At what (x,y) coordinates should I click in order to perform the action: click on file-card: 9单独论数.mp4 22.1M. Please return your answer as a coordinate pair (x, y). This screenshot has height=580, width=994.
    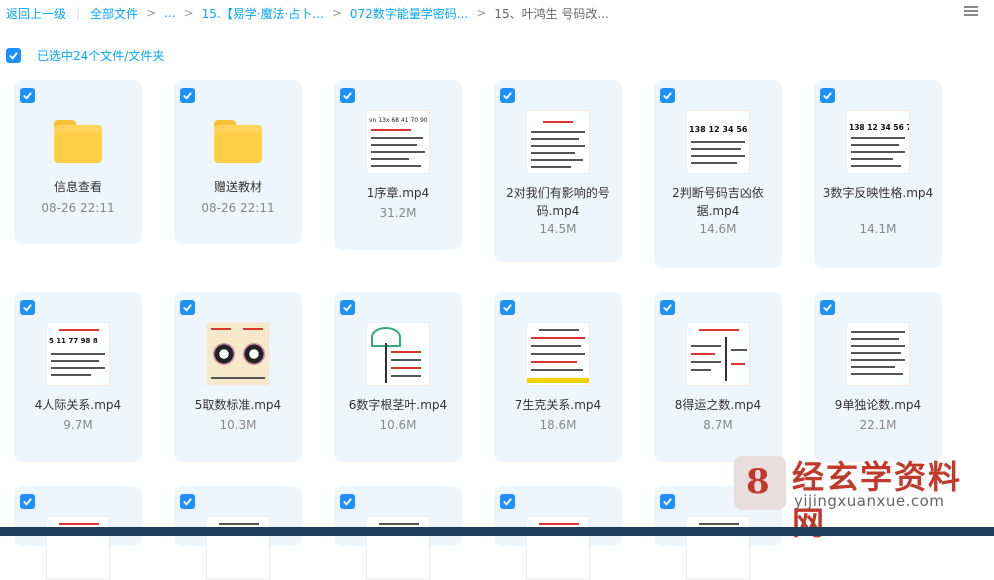
    Looking at the image, I should click on (878, 377).